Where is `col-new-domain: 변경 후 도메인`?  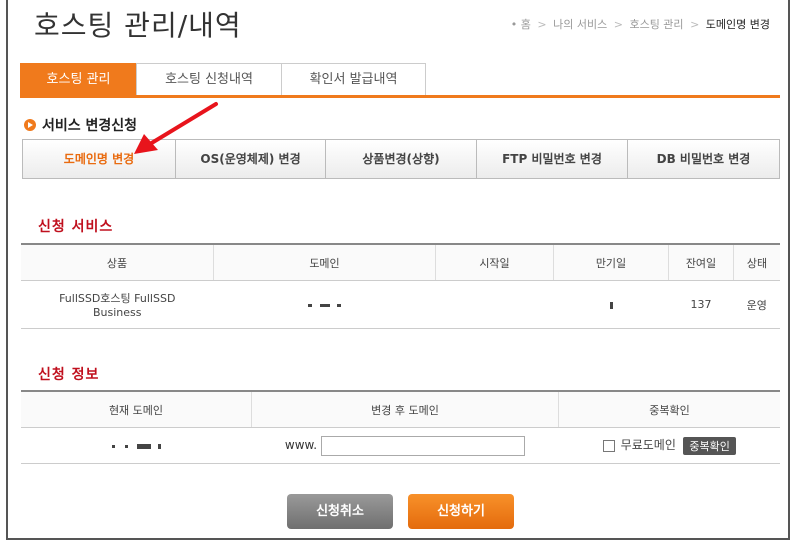
col-new-domain: 변경 후 도메인 is located at coordinates (405, 409).